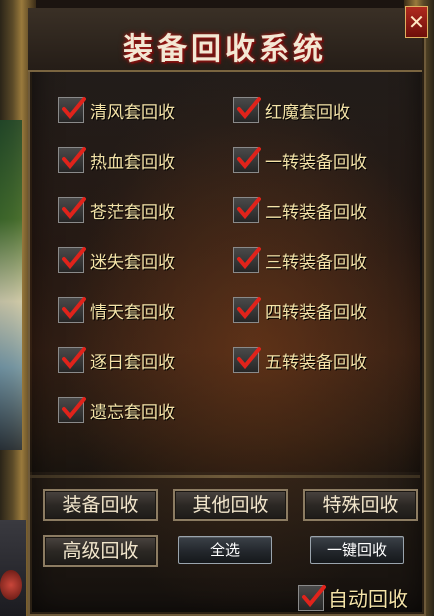 The image size is (434, 616). I want to click on option-sanzhuan: 三转装备回收, so click(300, 260).